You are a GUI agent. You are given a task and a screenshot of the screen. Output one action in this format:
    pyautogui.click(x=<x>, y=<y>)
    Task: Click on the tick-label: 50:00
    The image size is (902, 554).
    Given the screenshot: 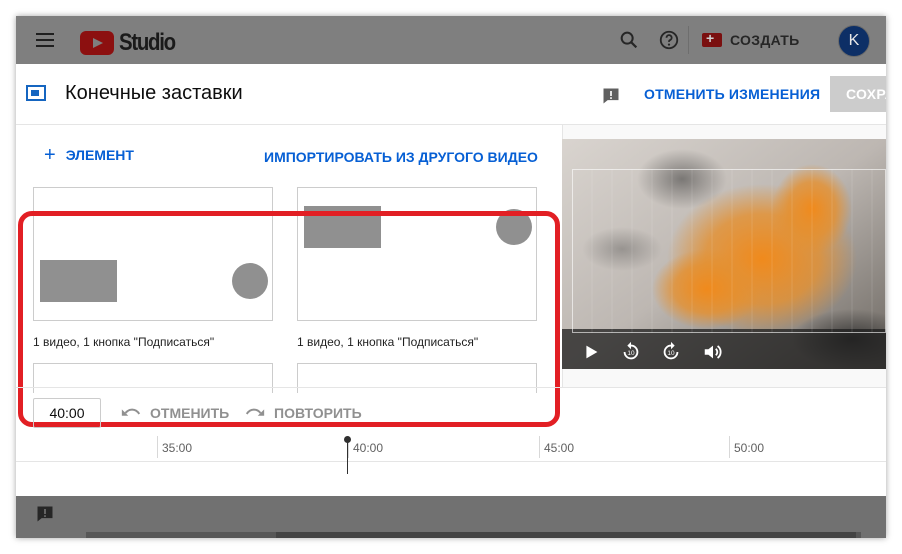 What is the action you would take?
    pyautogui.click(x=749, y=448)
    